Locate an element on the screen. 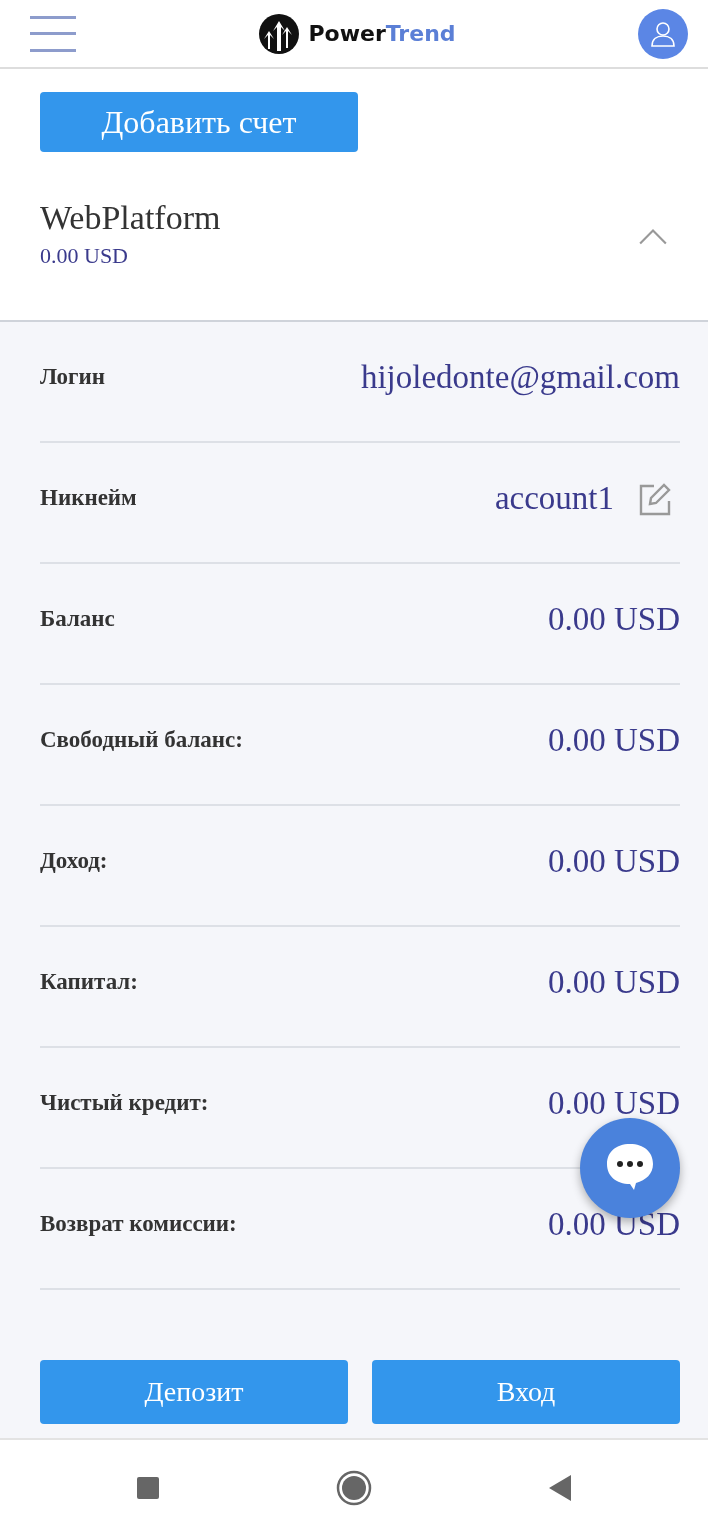  field-label: Свободный баланс: is located at coordinates (141, 740).